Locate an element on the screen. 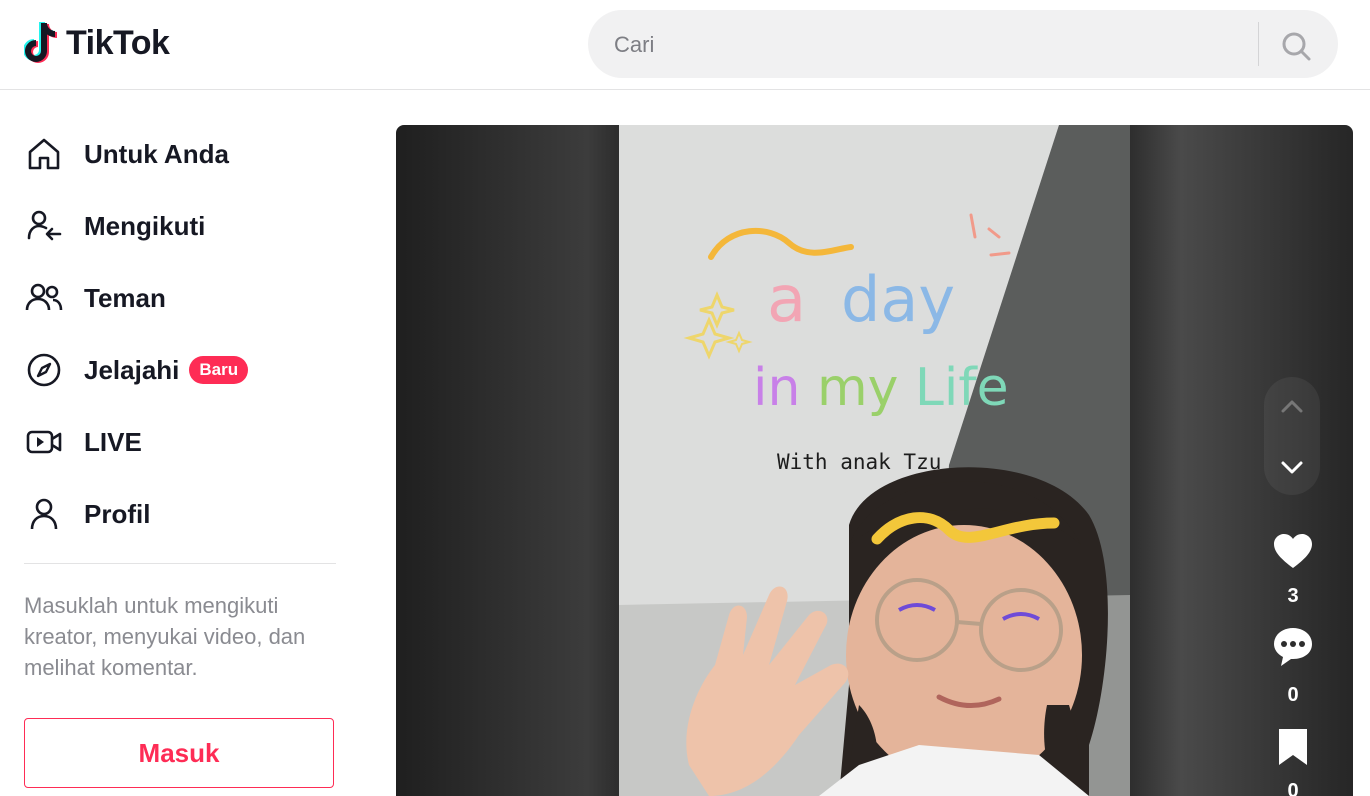  heart-icon is located at coordinates (1293, 551).